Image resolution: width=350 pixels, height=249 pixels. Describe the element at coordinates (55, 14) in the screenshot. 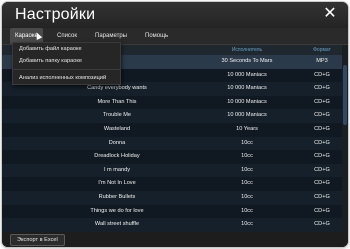

I see `window-title: Настройки` at that location.